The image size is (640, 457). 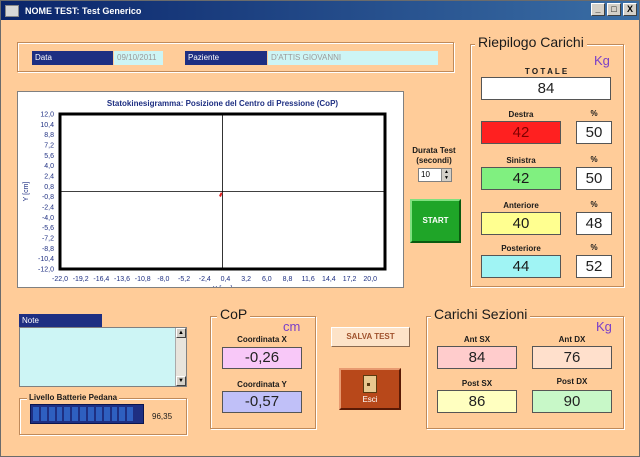 What do you see at coordinates (180, 357) in the screenshot?
I see `note-scrollbar: ▲ ▼` at bounding box center [180, 357].